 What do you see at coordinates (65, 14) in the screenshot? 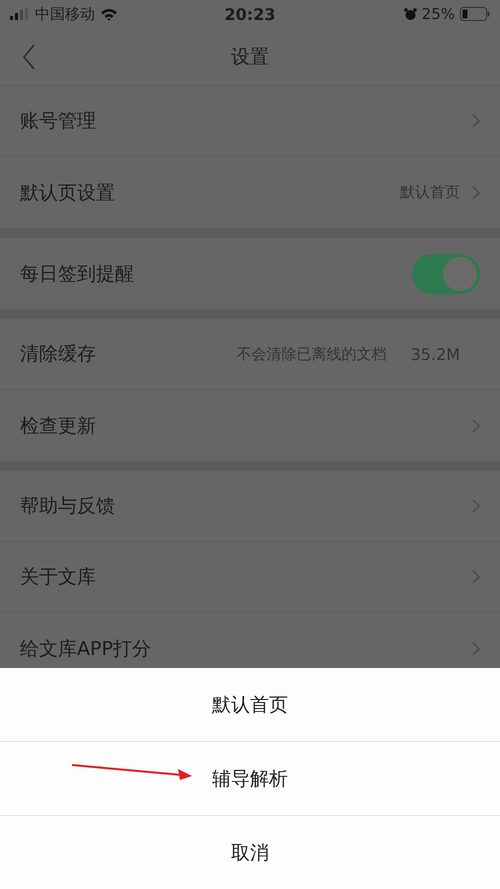
I see `carrier-name: 中国移动` at bounding box center [65, 14].